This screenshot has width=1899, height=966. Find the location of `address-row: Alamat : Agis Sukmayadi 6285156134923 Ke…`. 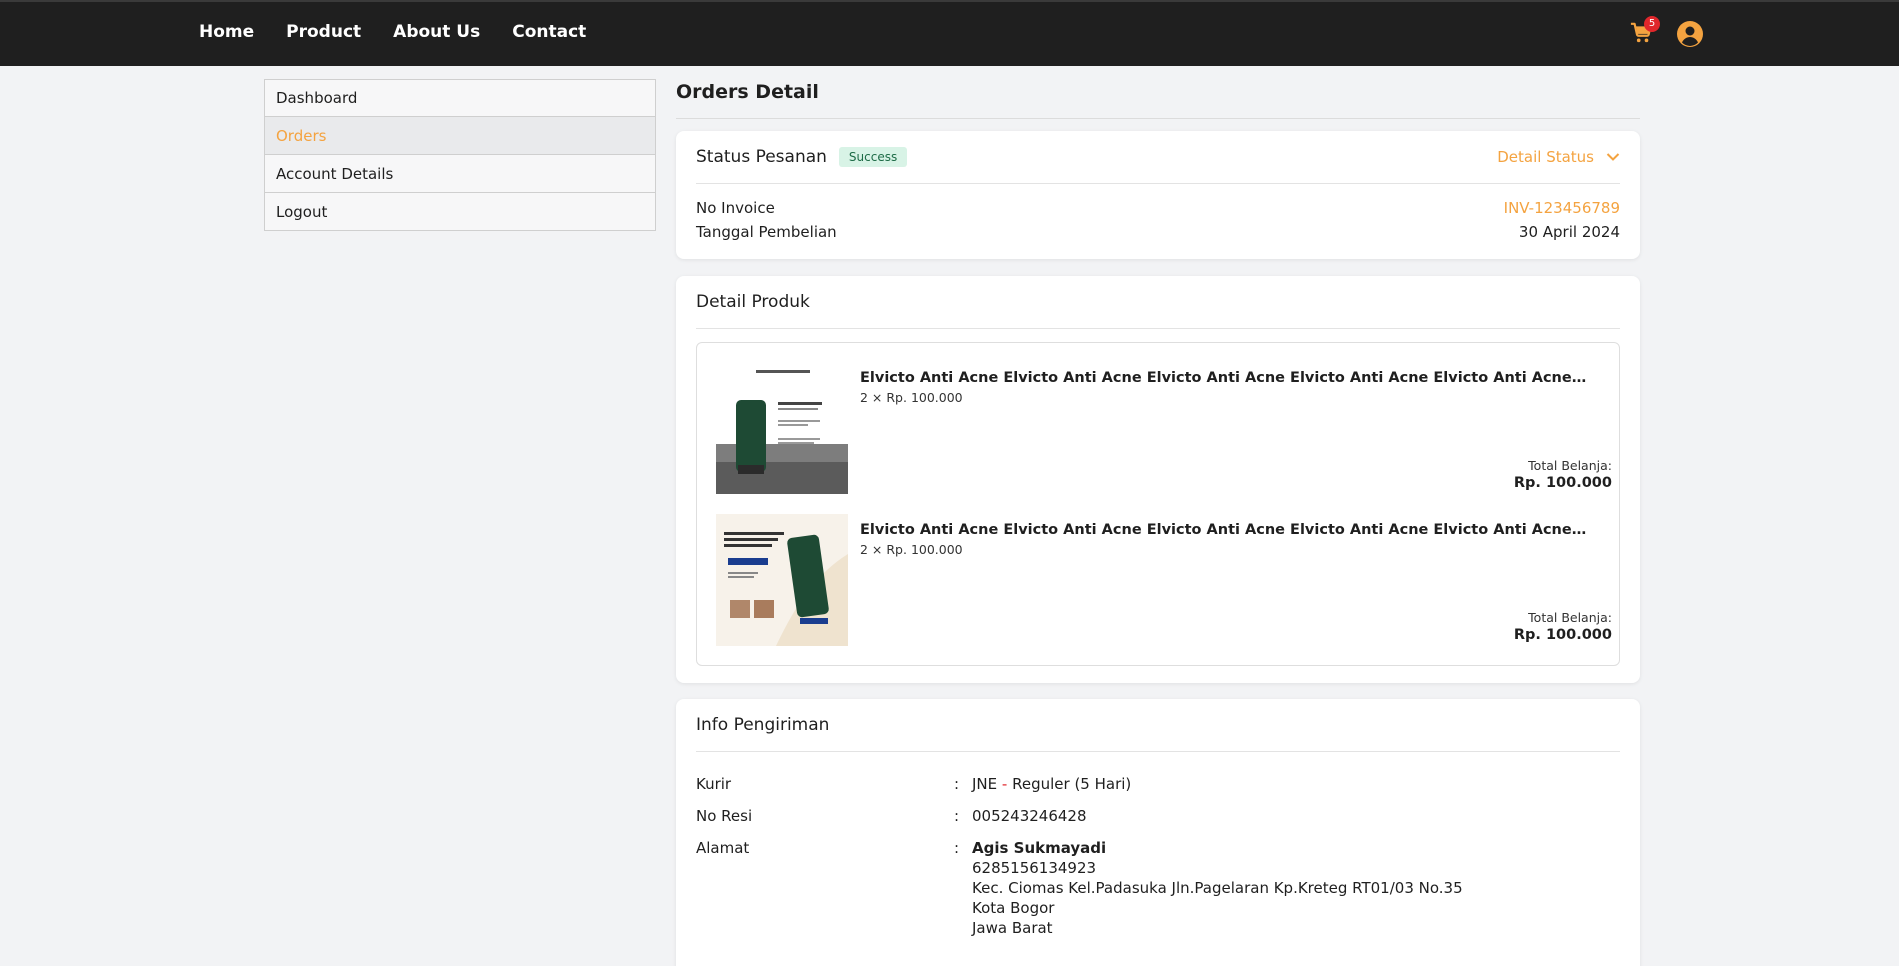

address-row: Alamat : Agis Sukmayadi 6285156134923 Ke… is located at coordinates (1158, 888).